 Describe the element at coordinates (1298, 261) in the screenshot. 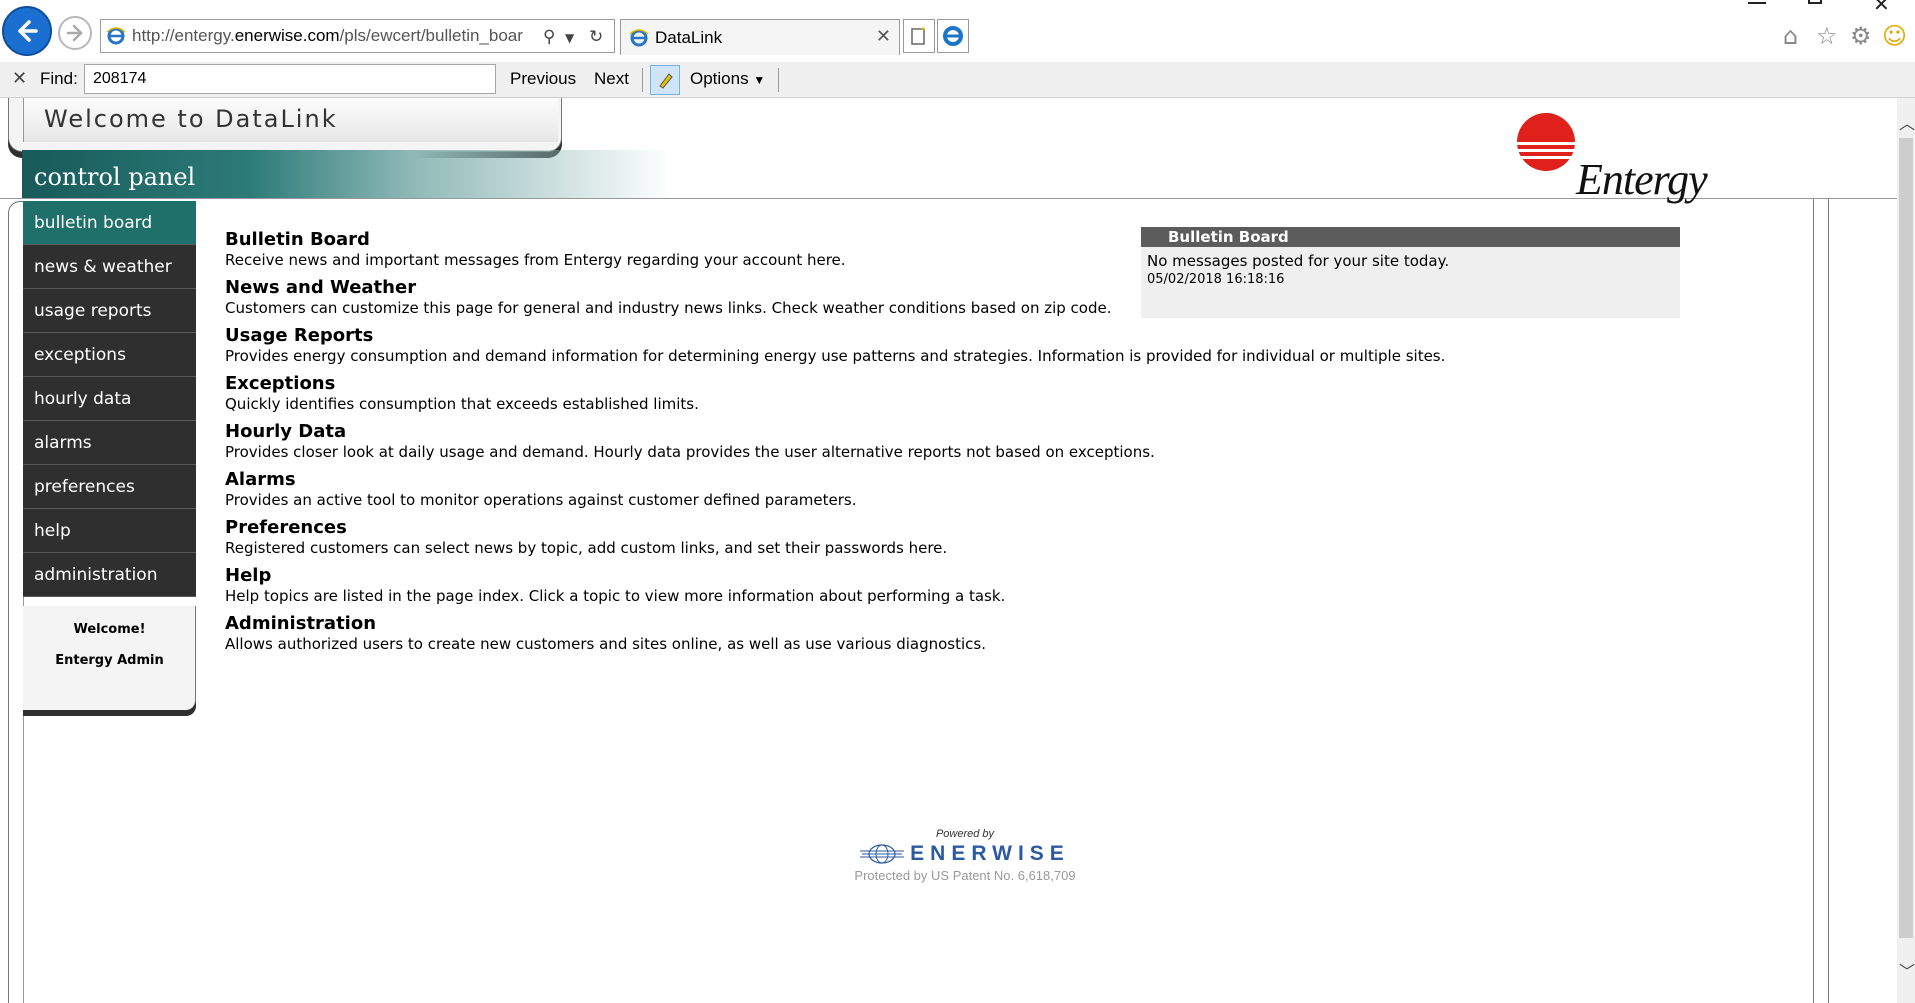

I see `bulletin-message: No messages posted for your site today.` at that location.